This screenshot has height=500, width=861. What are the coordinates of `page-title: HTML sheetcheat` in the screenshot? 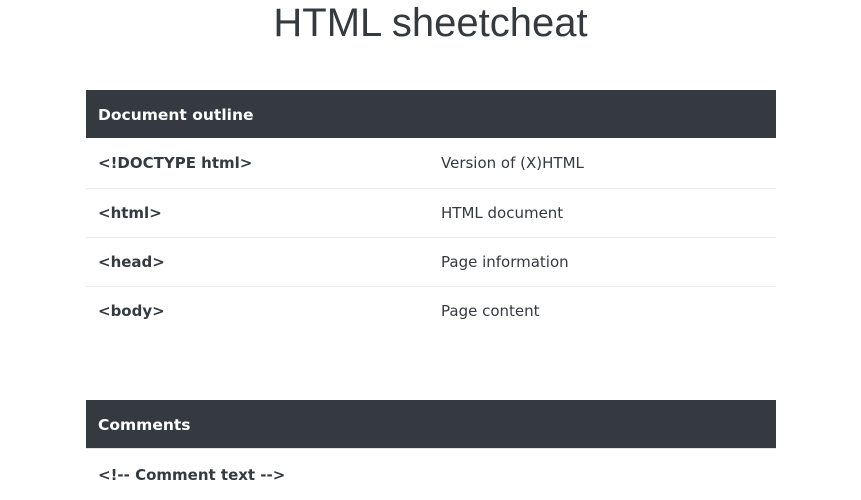 It's located at (430, 23).